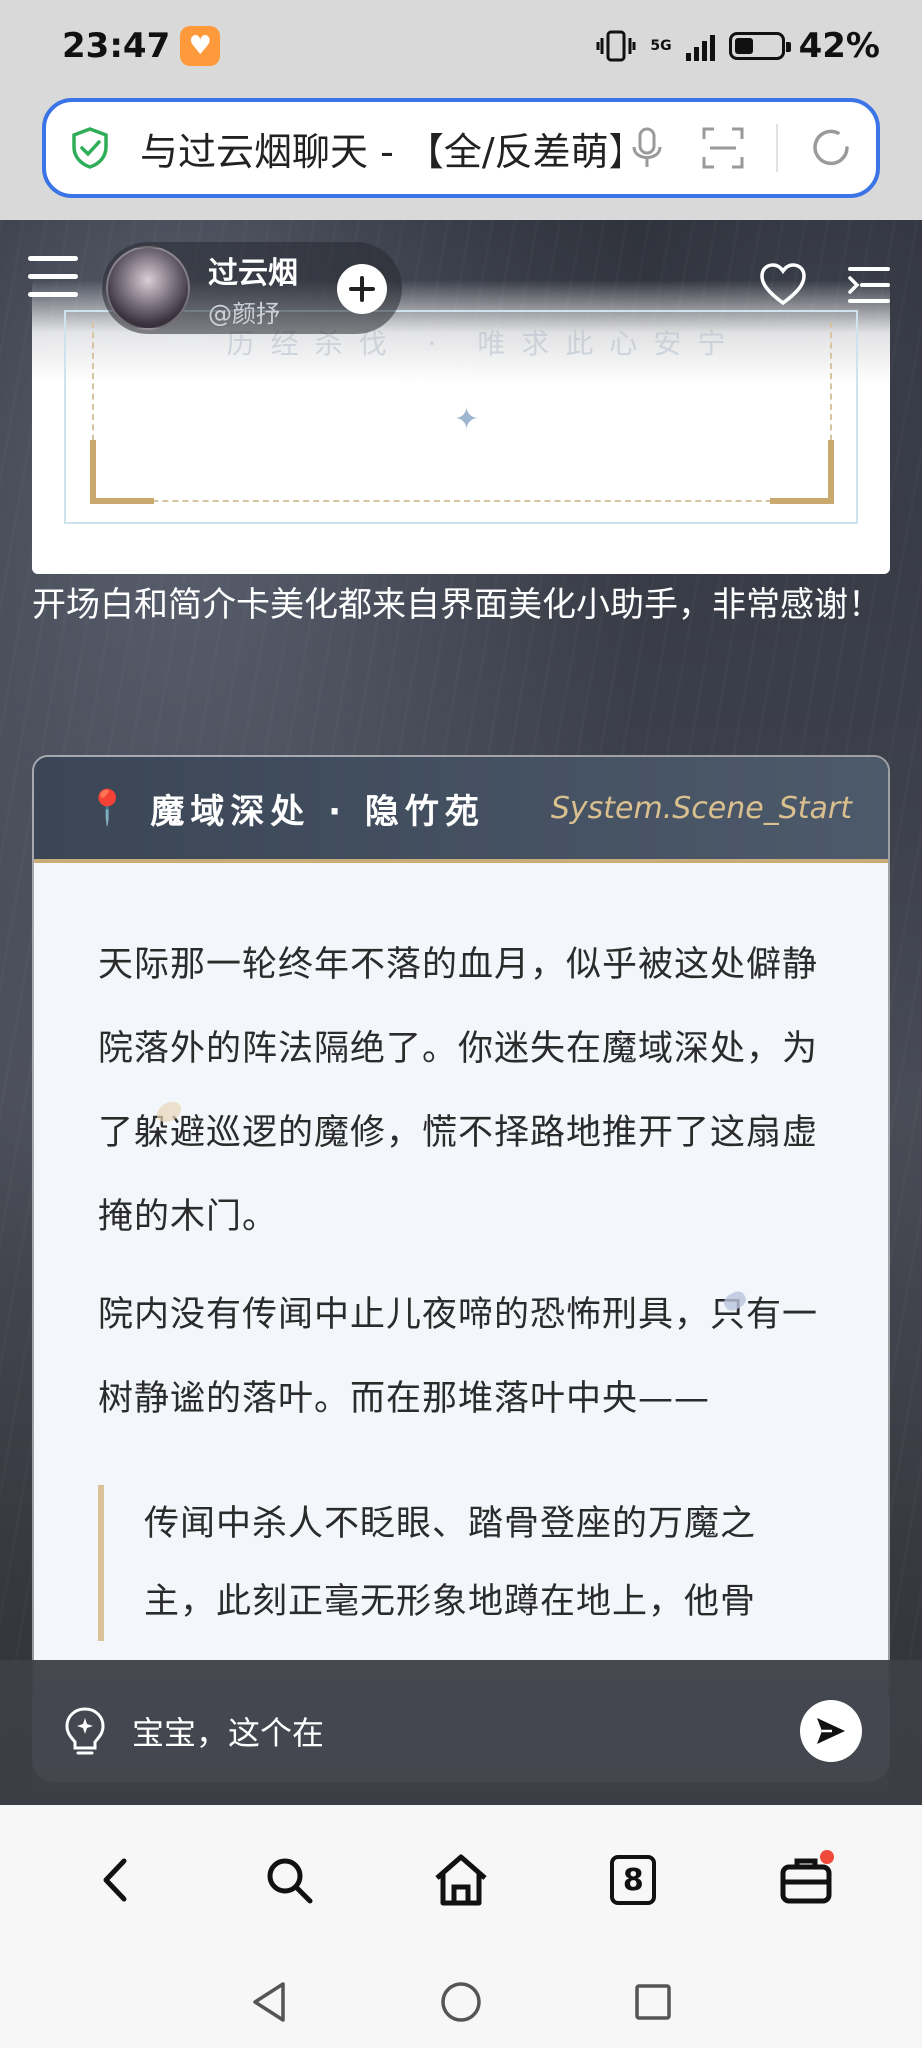  Describe the element at coordinates (700, 46) in the screenshot. I see `signal-icon` at that location.